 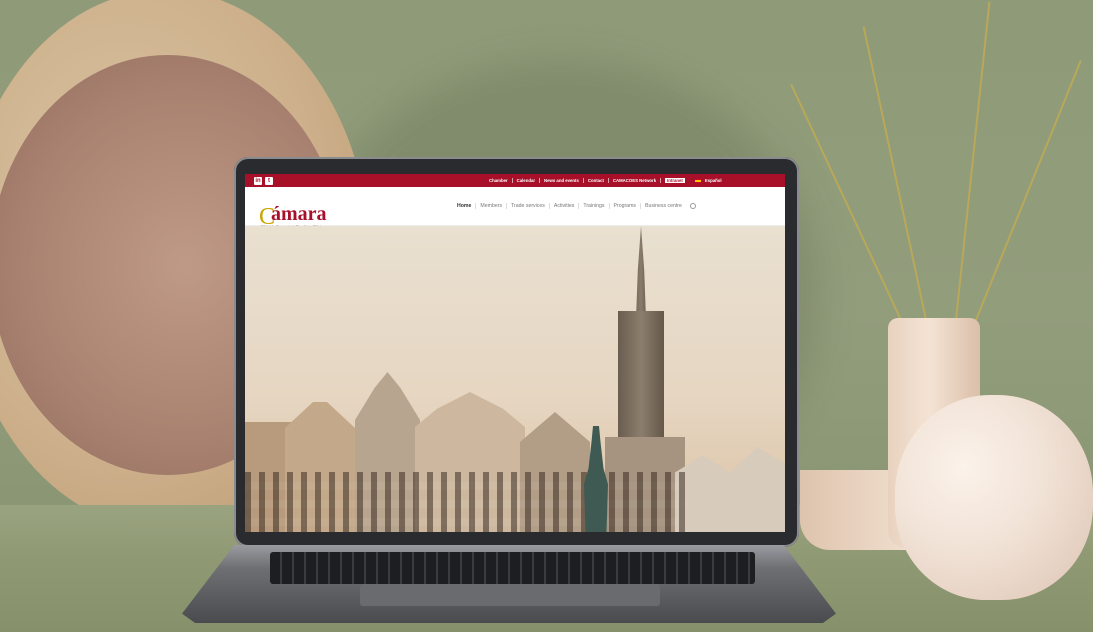 I want to click on laptop-trackpad, so click(x=510, y=595).